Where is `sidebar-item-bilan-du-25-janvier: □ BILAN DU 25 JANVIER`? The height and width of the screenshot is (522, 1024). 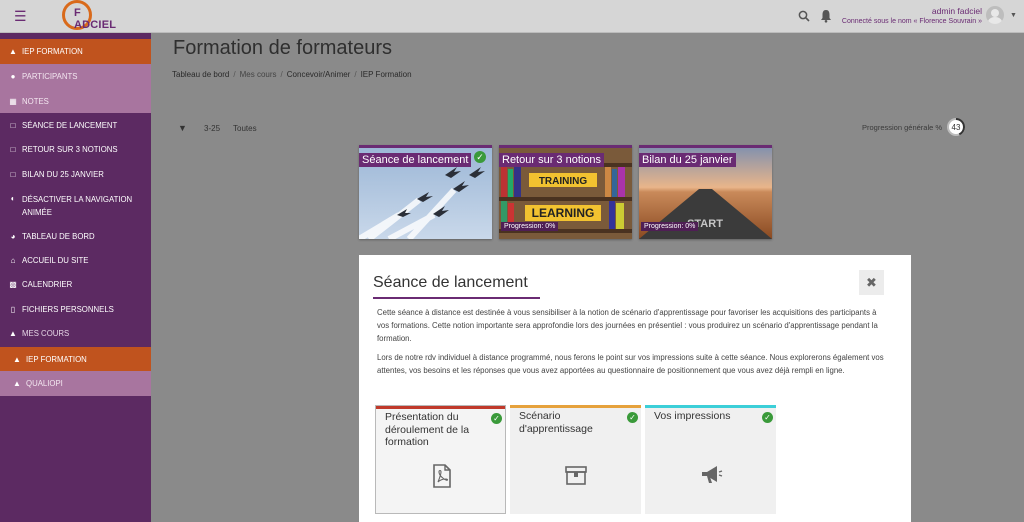
sidebar-item-bilan-du-25-janvier: □ BILAN DU 25 JANVIER is located at coordinates (75, 177).